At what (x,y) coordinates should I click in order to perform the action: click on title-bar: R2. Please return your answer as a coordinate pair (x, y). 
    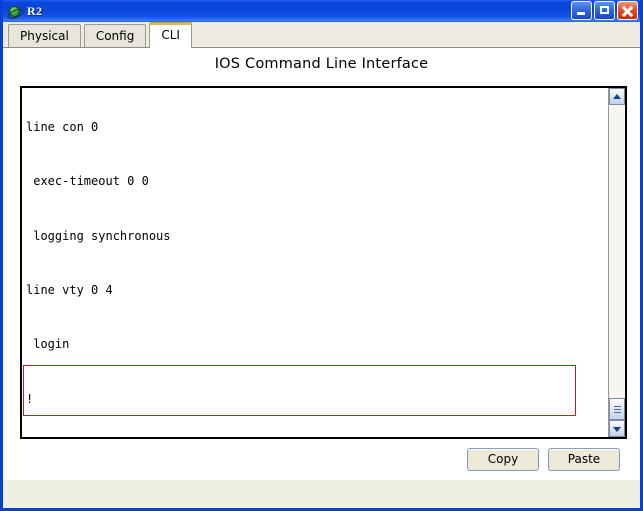
    Looking at the image, I should click on (321, 11).